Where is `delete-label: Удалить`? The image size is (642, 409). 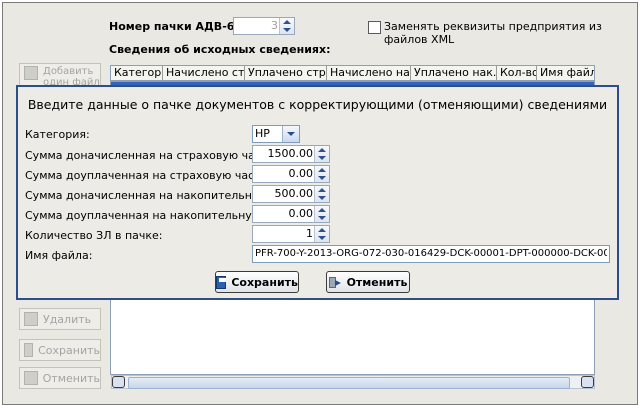
delete-label: Удалить is located at coordinates (67, 319).